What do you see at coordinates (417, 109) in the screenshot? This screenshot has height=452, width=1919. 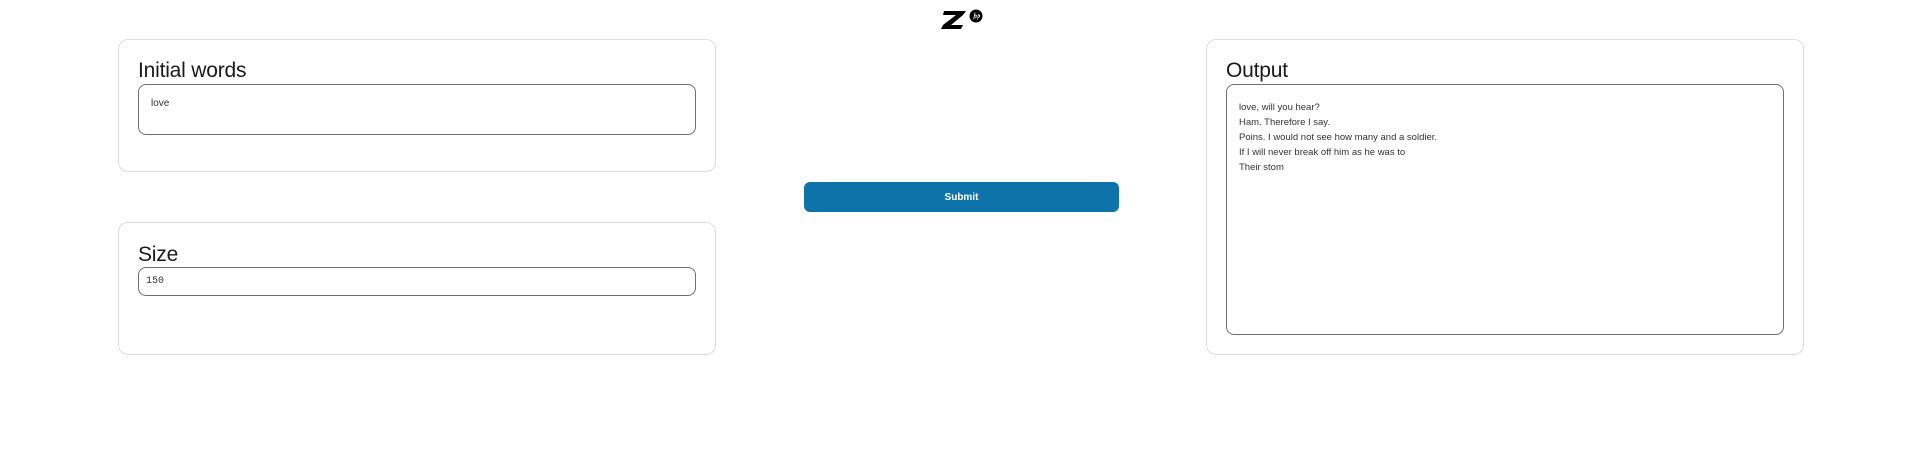 I see `initial-words-input: love` at bounding box center [417, 109].